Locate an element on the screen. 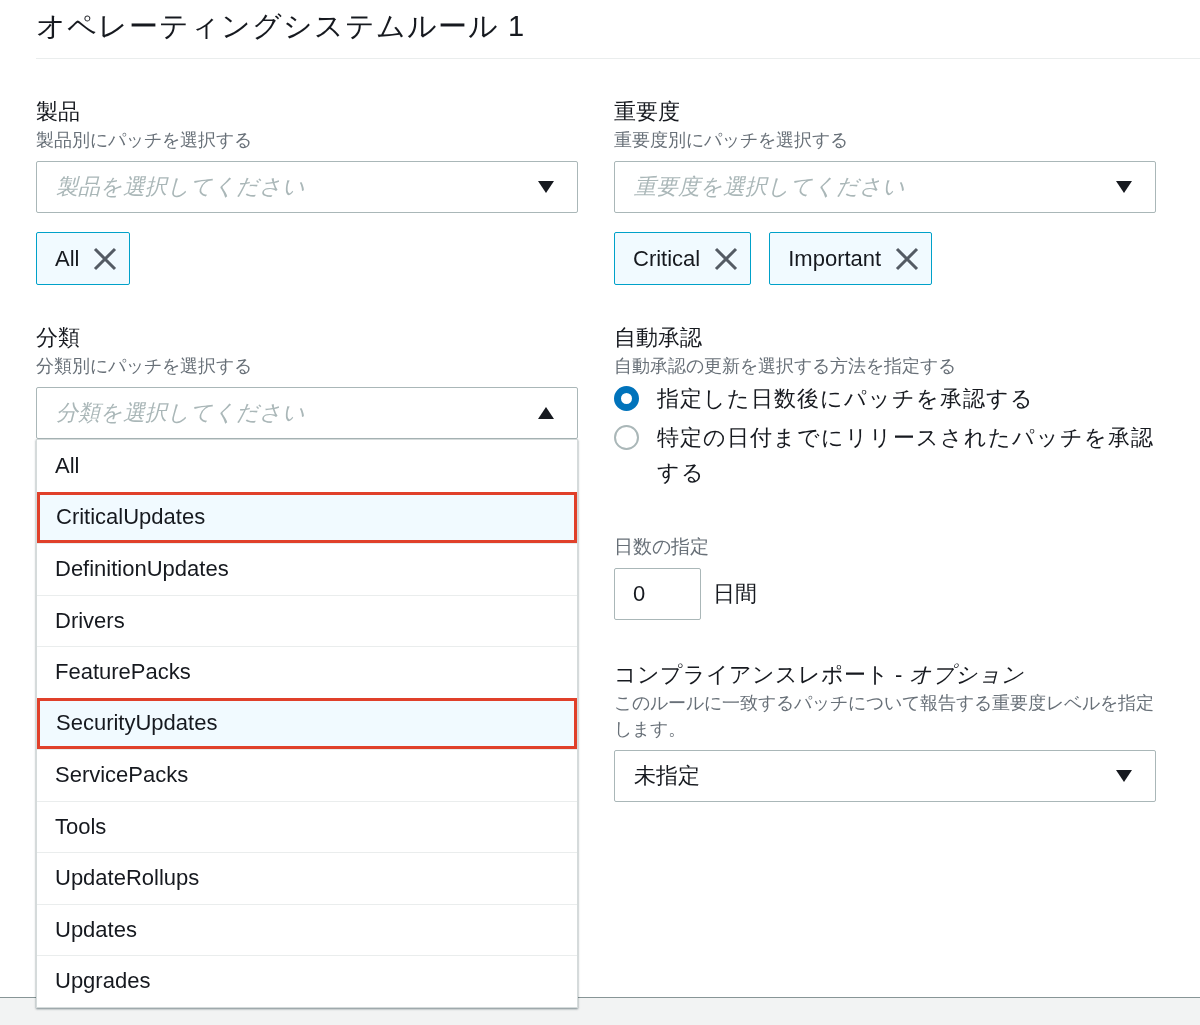 The height and width of the screenshot is (1025, 1200). field-label: 重要度 is located at coordinates (647, 112).